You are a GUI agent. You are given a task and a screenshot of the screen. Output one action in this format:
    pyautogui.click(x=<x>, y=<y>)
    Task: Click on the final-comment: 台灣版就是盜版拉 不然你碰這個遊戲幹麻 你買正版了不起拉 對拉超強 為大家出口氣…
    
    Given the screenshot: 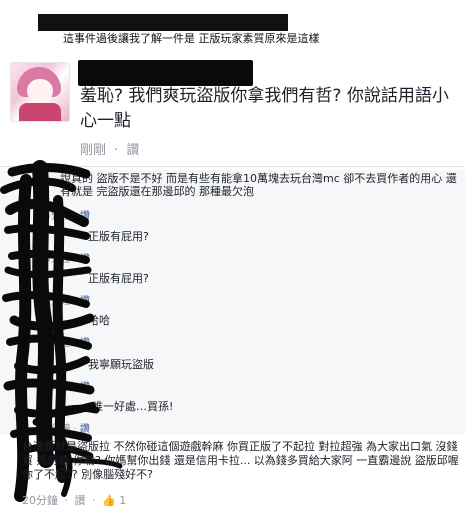 What is the action you would take?
    pyautogui.click(x=232, y=472)
    